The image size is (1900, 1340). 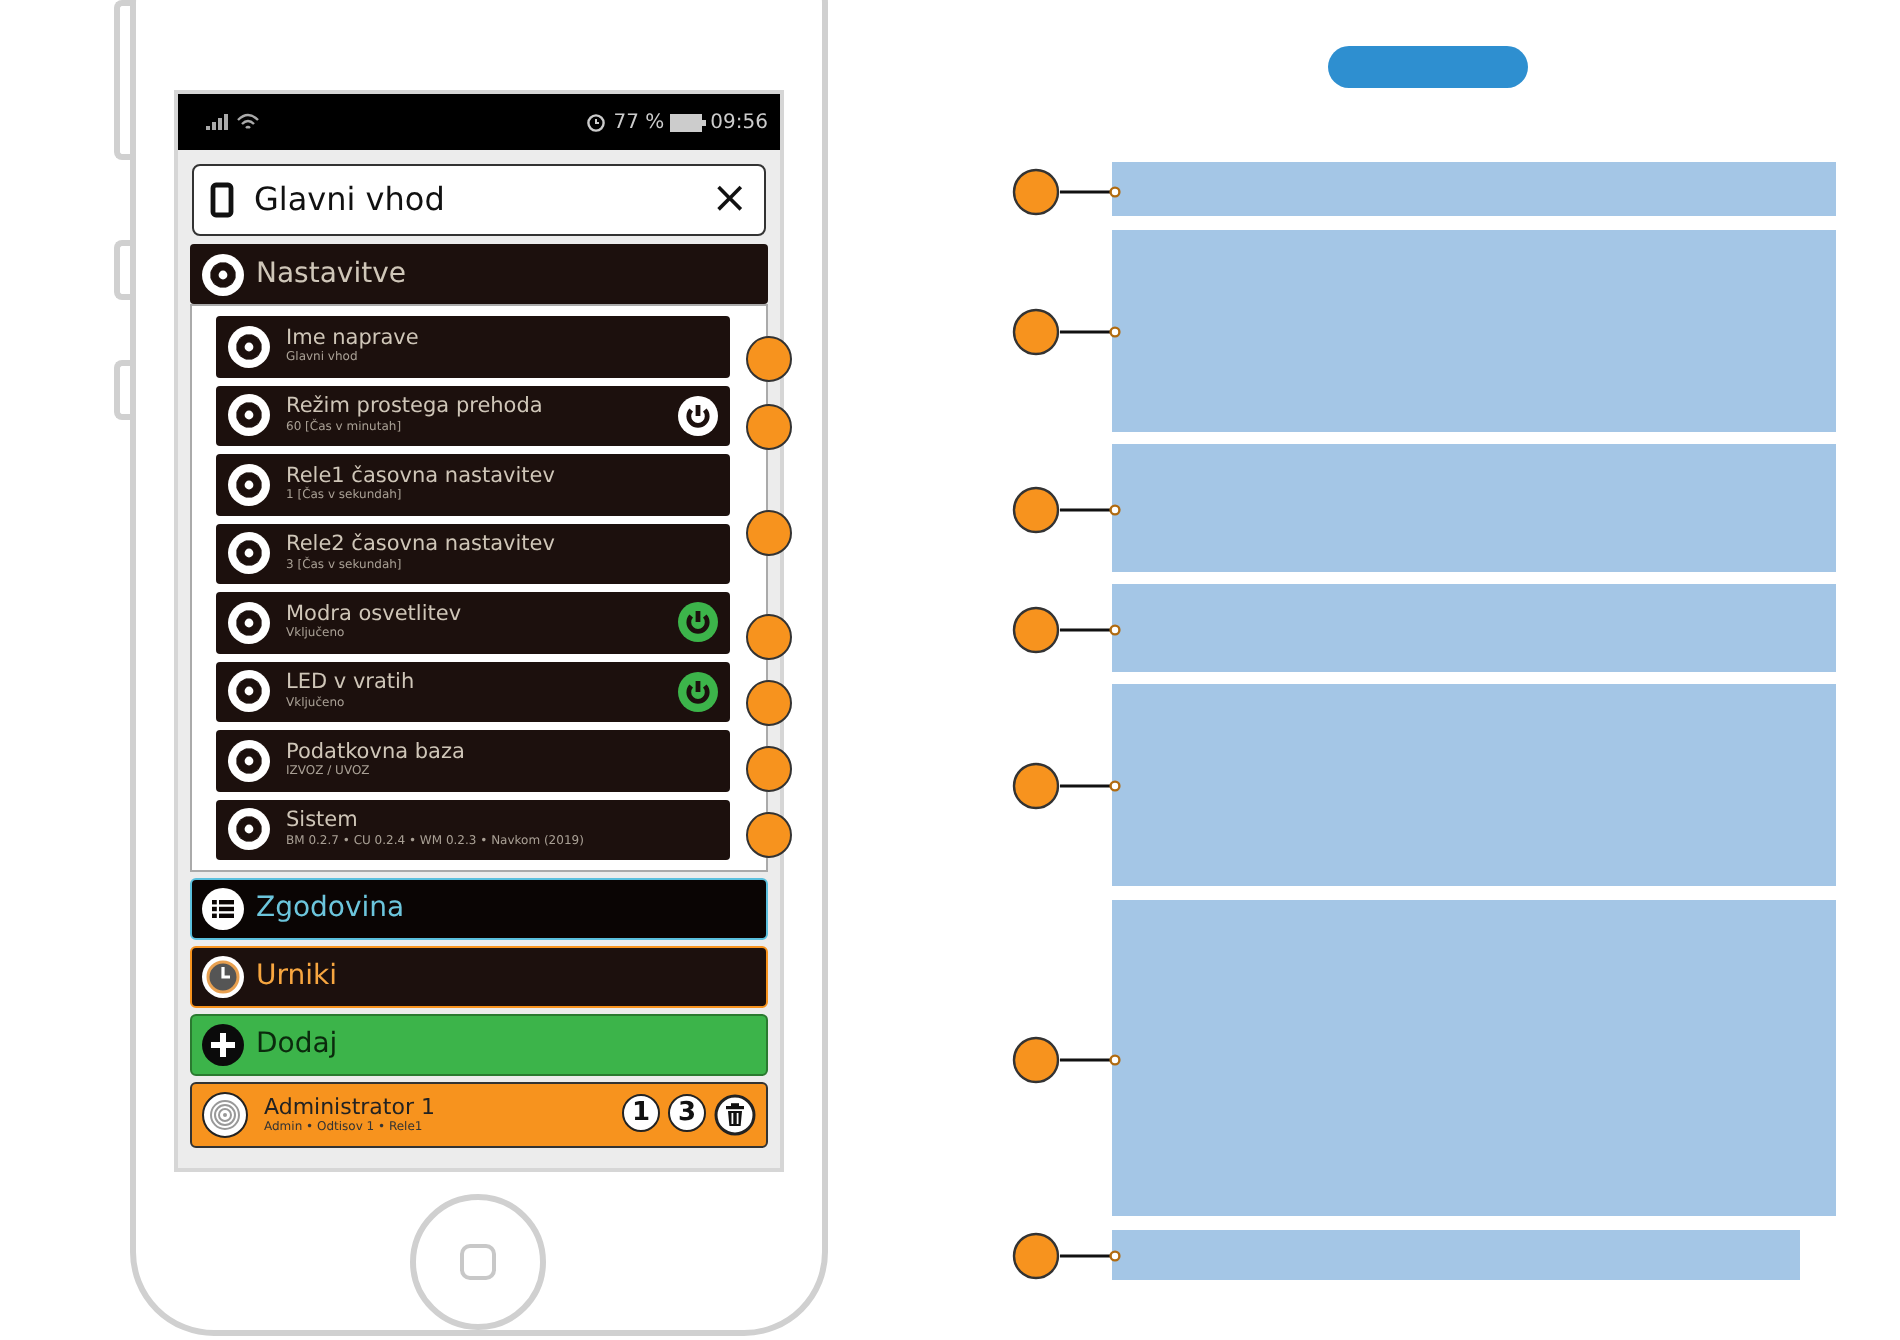 I want to click on alarm-icon, so click(x=595, y=122).